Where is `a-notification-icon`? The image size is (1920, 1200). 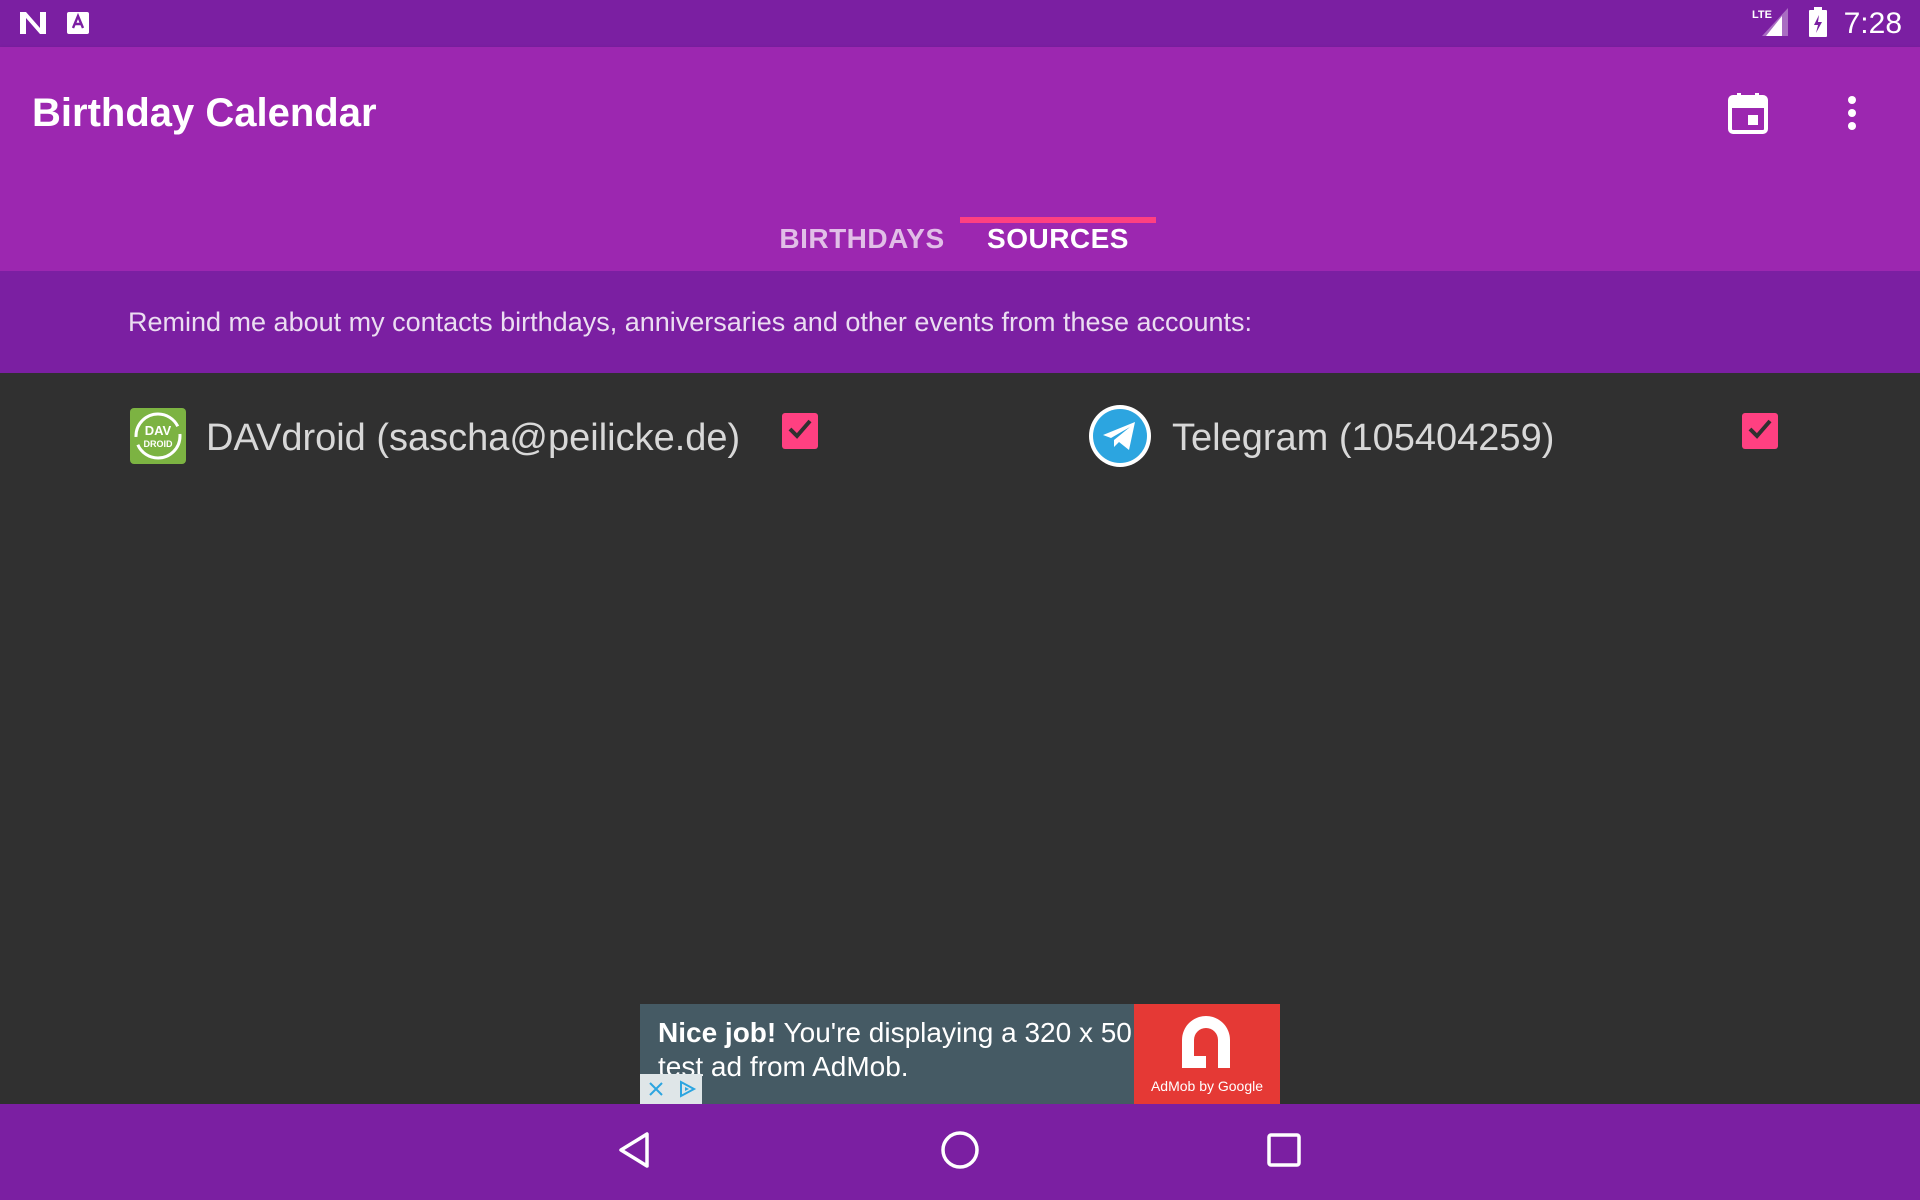
a-notification-icon is located at coordinates (78, 25).